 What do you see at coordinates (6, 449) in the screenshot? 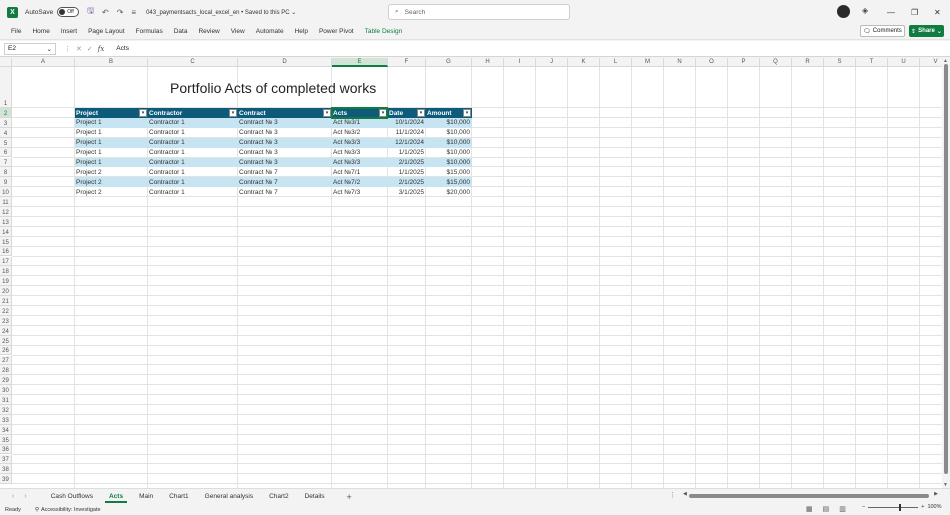
I see `row-header: 36` at bounding box center [6, 449].